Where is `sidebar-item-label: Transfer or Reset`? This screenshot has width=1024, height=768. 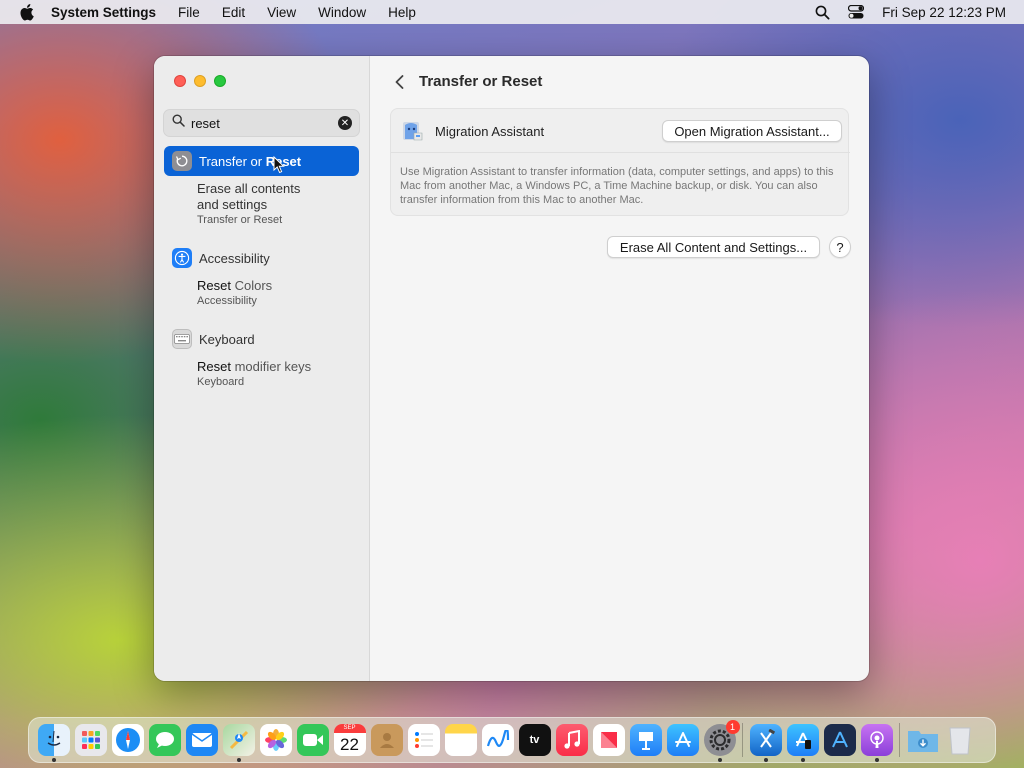
sidebar-item-label: Transfer or Reset is located at coordinates (250, 161).